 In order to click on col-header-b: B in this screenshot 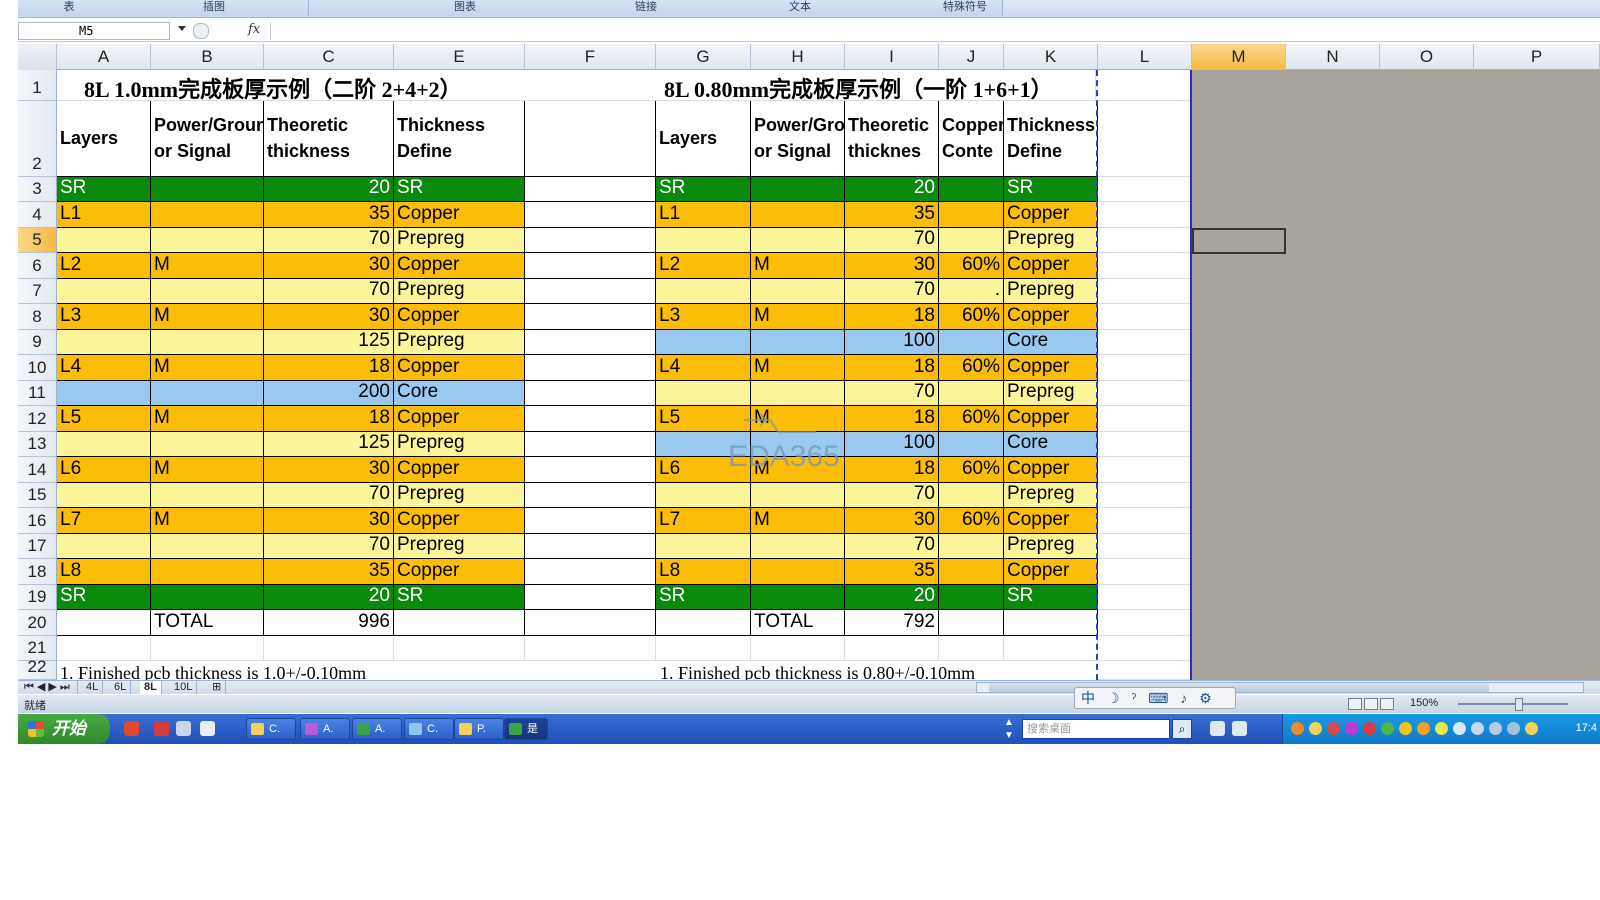, I will do `click(207, 57)`.